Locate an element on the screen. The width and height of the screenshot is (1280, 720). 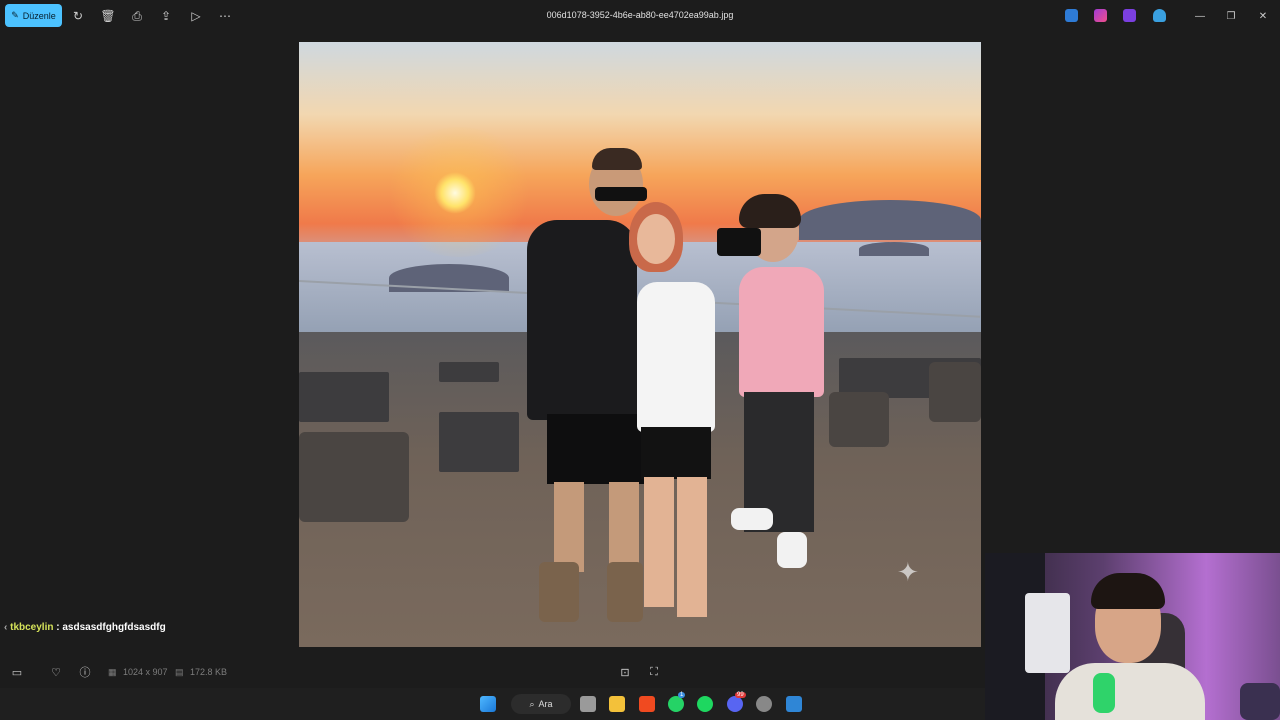
taskbar: ⌕ Ara 1 99 is located at coordinates (492, 704).